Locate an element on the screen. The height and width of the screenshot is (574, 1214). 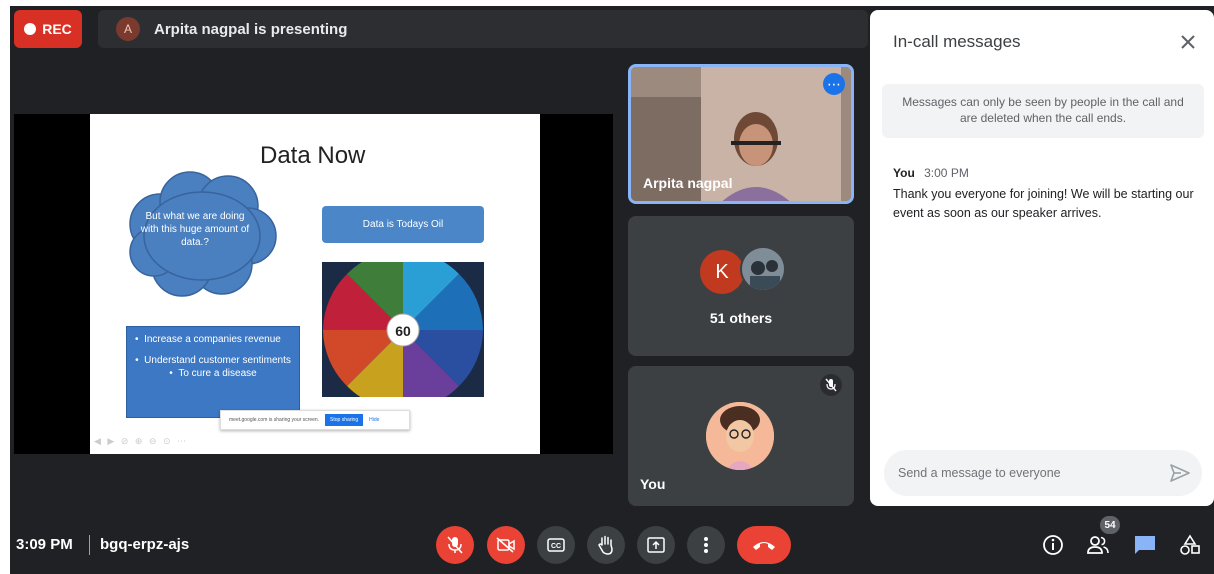
hand-icon is located at coordinates (605, 545).